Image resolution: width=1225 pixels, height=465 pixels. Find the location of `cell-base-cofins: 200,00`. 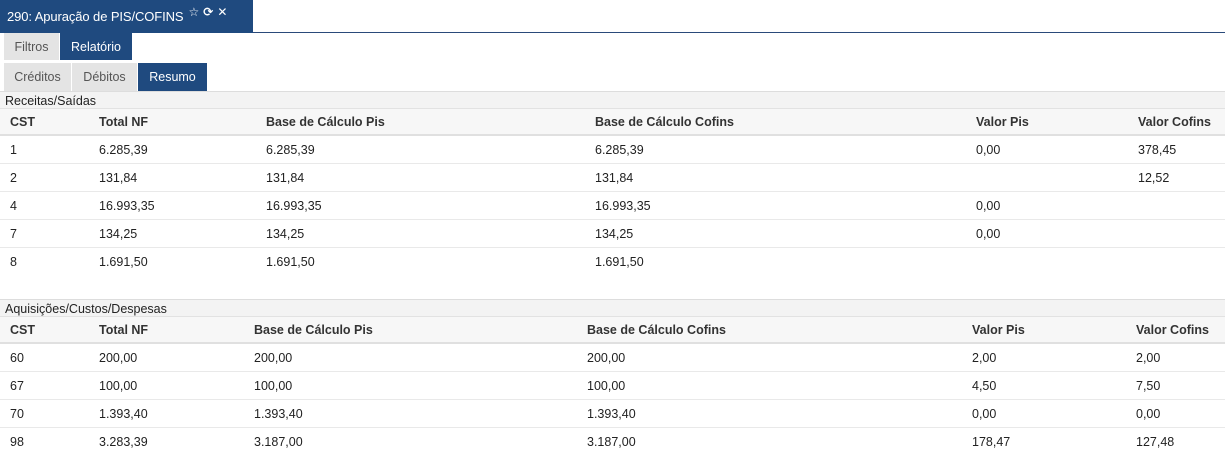

cell-base-cofins: 200,00 is located at coordinates (606, 358).